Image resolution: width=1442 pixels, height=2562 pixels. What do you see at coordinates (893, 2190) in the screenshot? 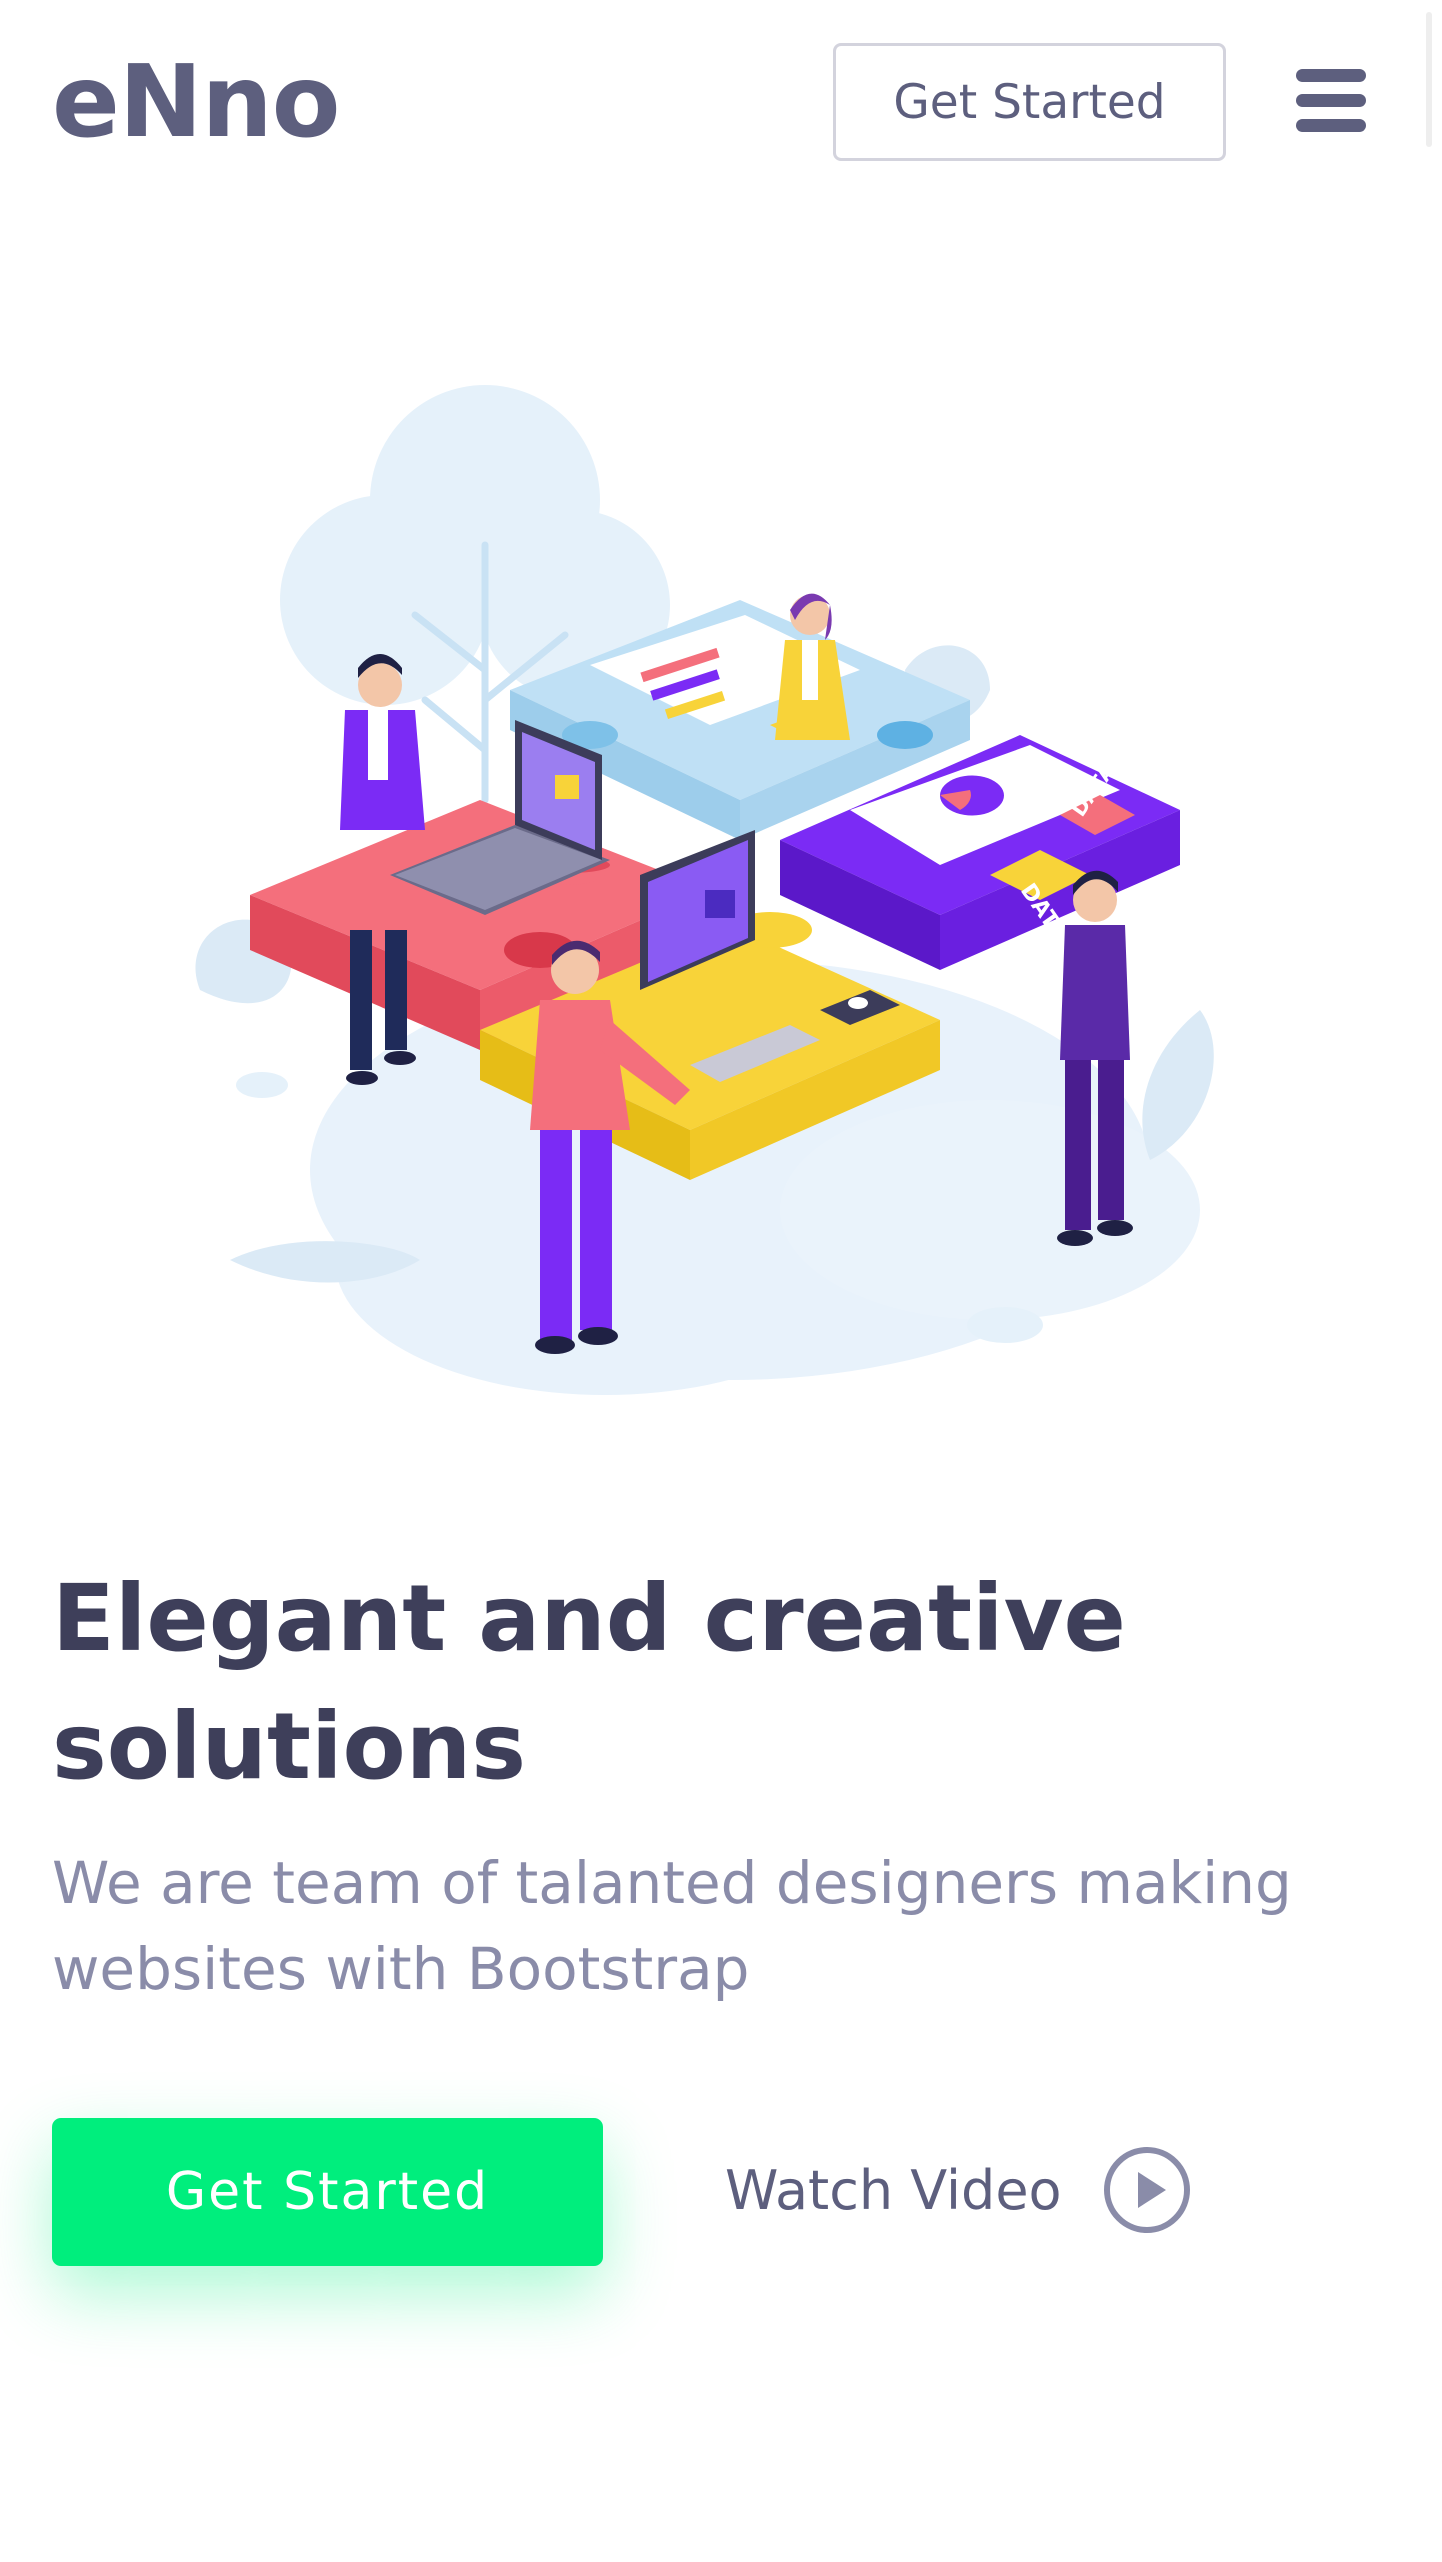
I see `watch-video-label: Watch Video` at bounding box center [893, 2190].